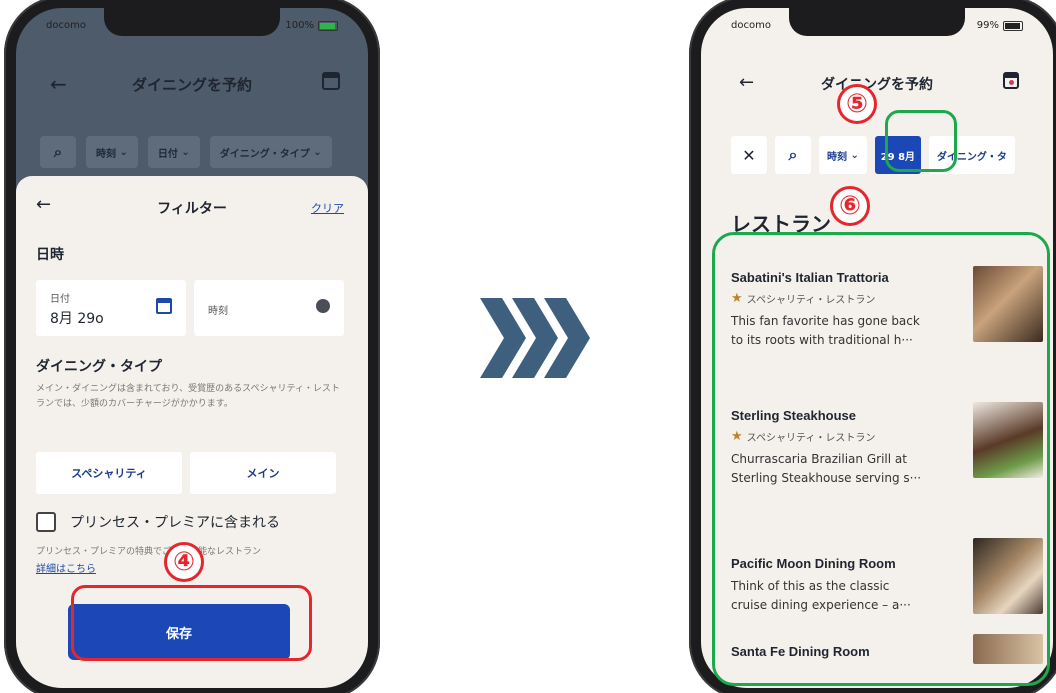 The height and width of the screenshot is (693, 1056). Describe the element at coordinates (323, 306) in the screenshot. I see `clock-icon` at that location.